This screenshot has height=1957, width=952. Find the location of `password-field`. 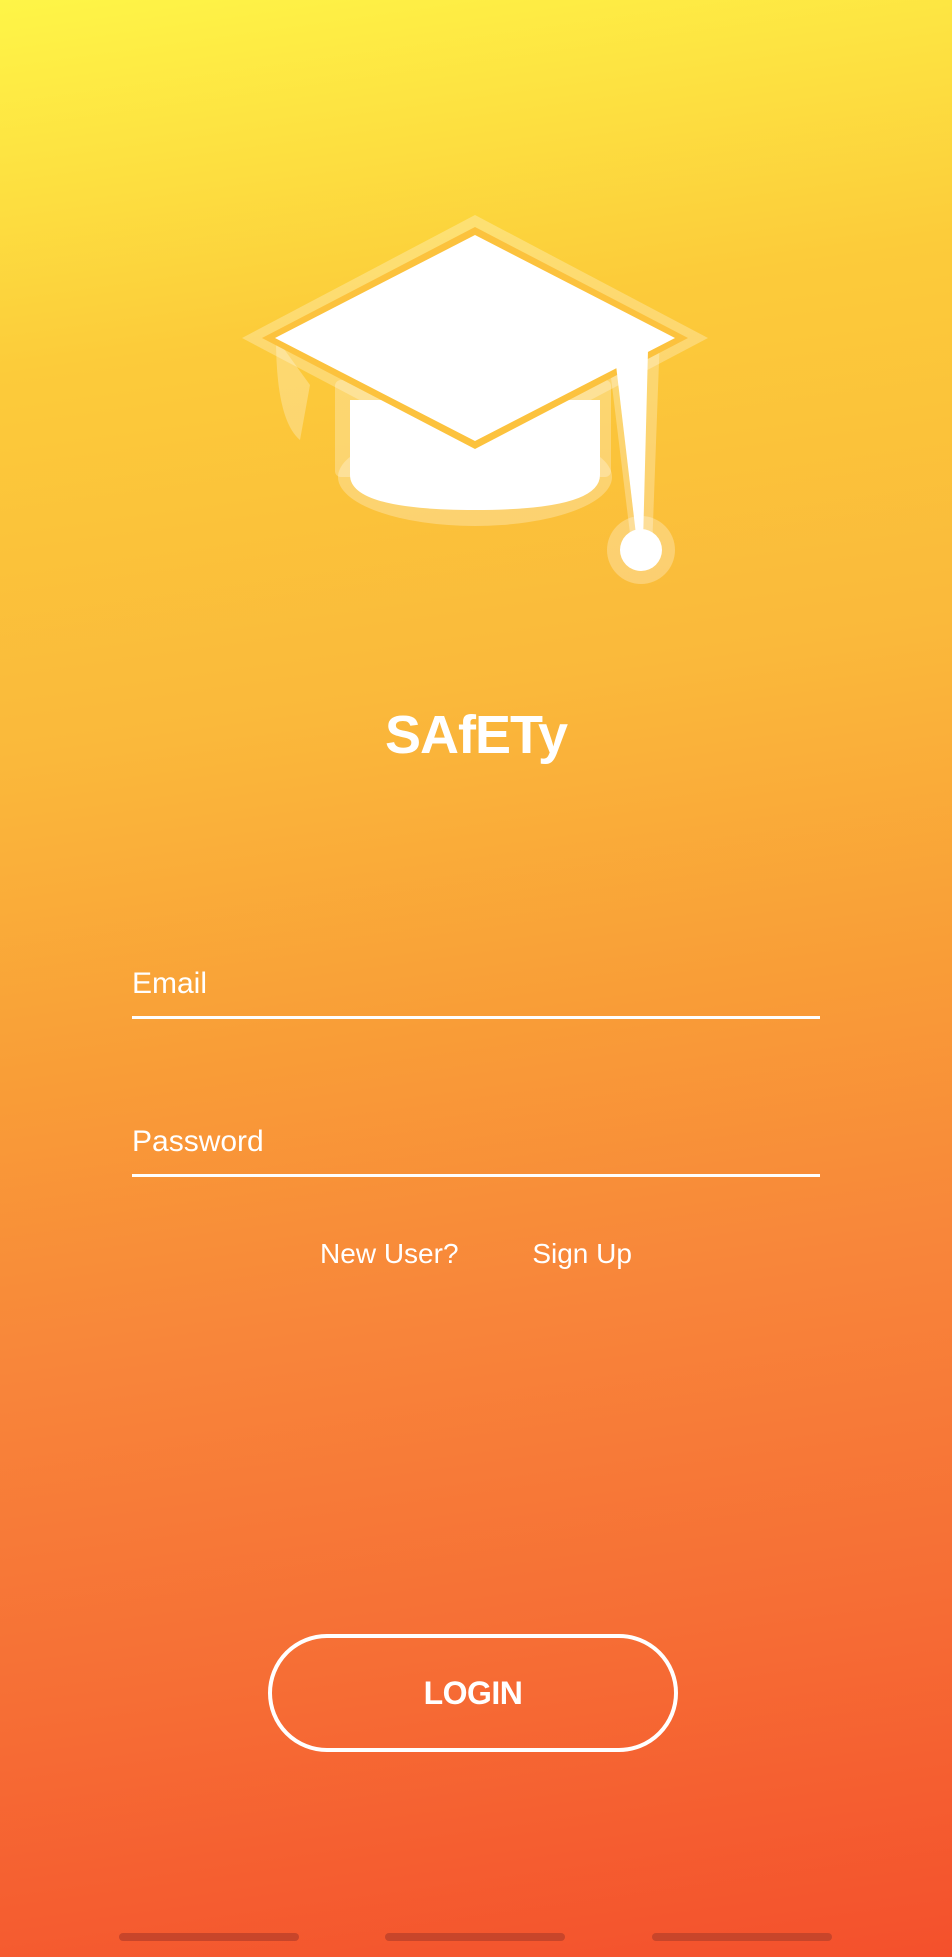

password-field is located at coordinates (476, 1141).